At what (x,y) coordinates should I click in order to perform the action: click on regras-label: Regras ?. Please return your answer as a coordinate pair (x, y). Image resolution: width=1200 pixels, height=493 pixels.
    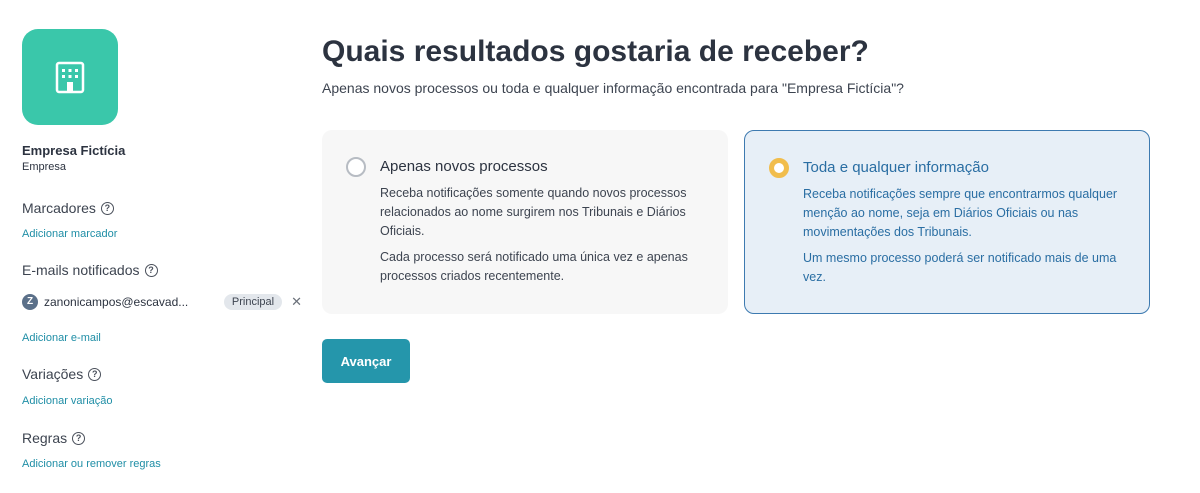
    Looking at the image, I should click on (54, 438).